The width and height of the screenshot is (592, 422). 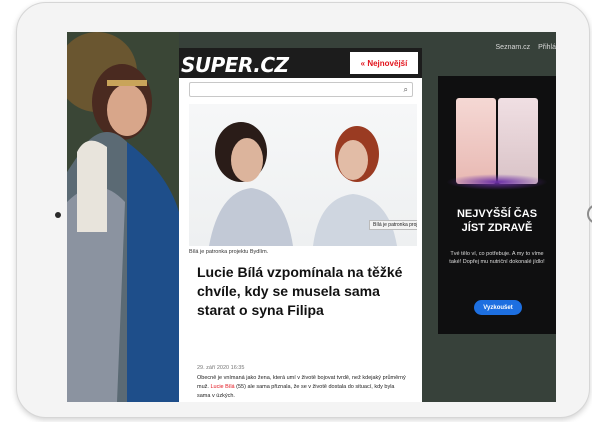 I want to click on home-button, so click(x=589, y=214).